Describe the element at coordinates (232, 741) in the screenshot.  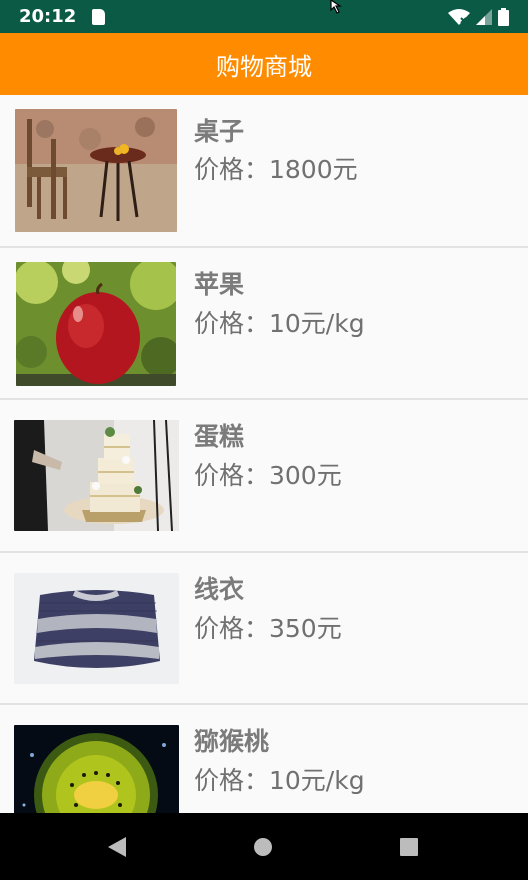
I see `product-name: 猕猴桃` at that location.